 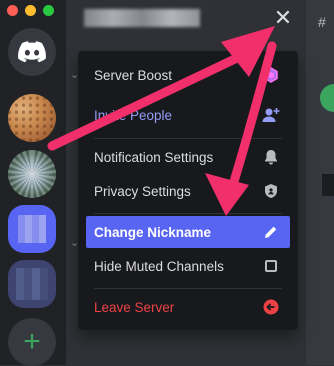 I want to click on menu-item-hide-muted-channels: Hide Muted Channels, so click(x=188, y=266).